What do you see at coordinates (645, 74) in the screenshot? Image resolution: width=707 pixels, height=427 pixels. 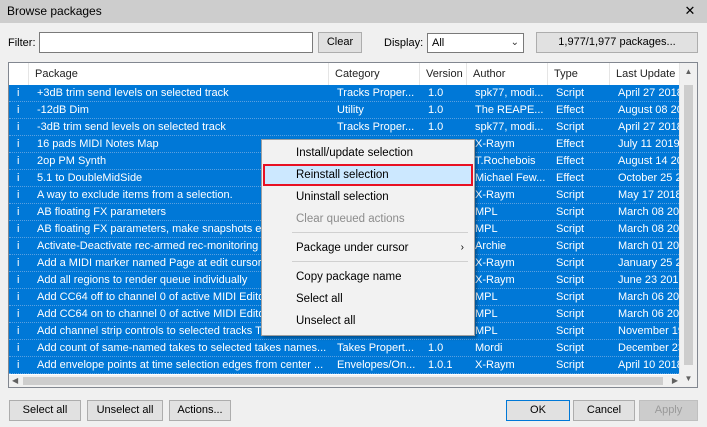 I see `column-header-last-update: Last Update` at bounding box center [645, 74].